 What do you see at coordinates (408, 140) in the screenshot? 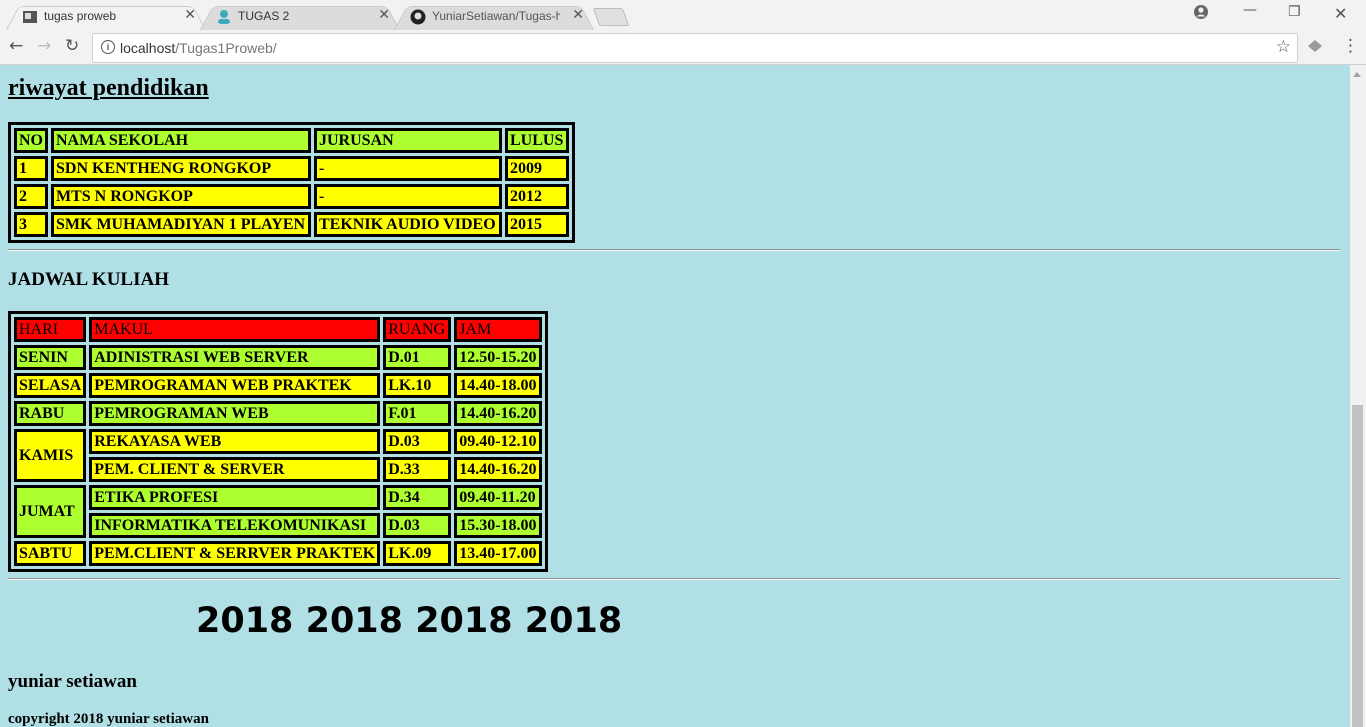
I see `header-cell: JURUSAN` at bounding box center [408, 140].